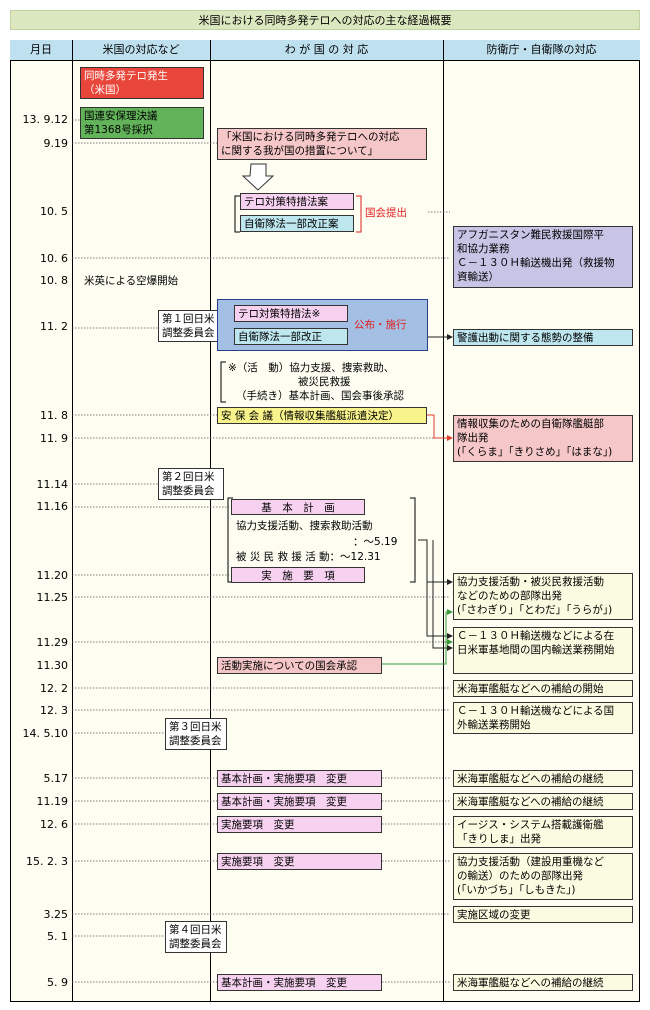 The image size is (650, 1010). Describe the element at coordinates (297, 223) in the screenshot. I see `bill-sdf-box: 自衛隊法一部改正案` at that location.